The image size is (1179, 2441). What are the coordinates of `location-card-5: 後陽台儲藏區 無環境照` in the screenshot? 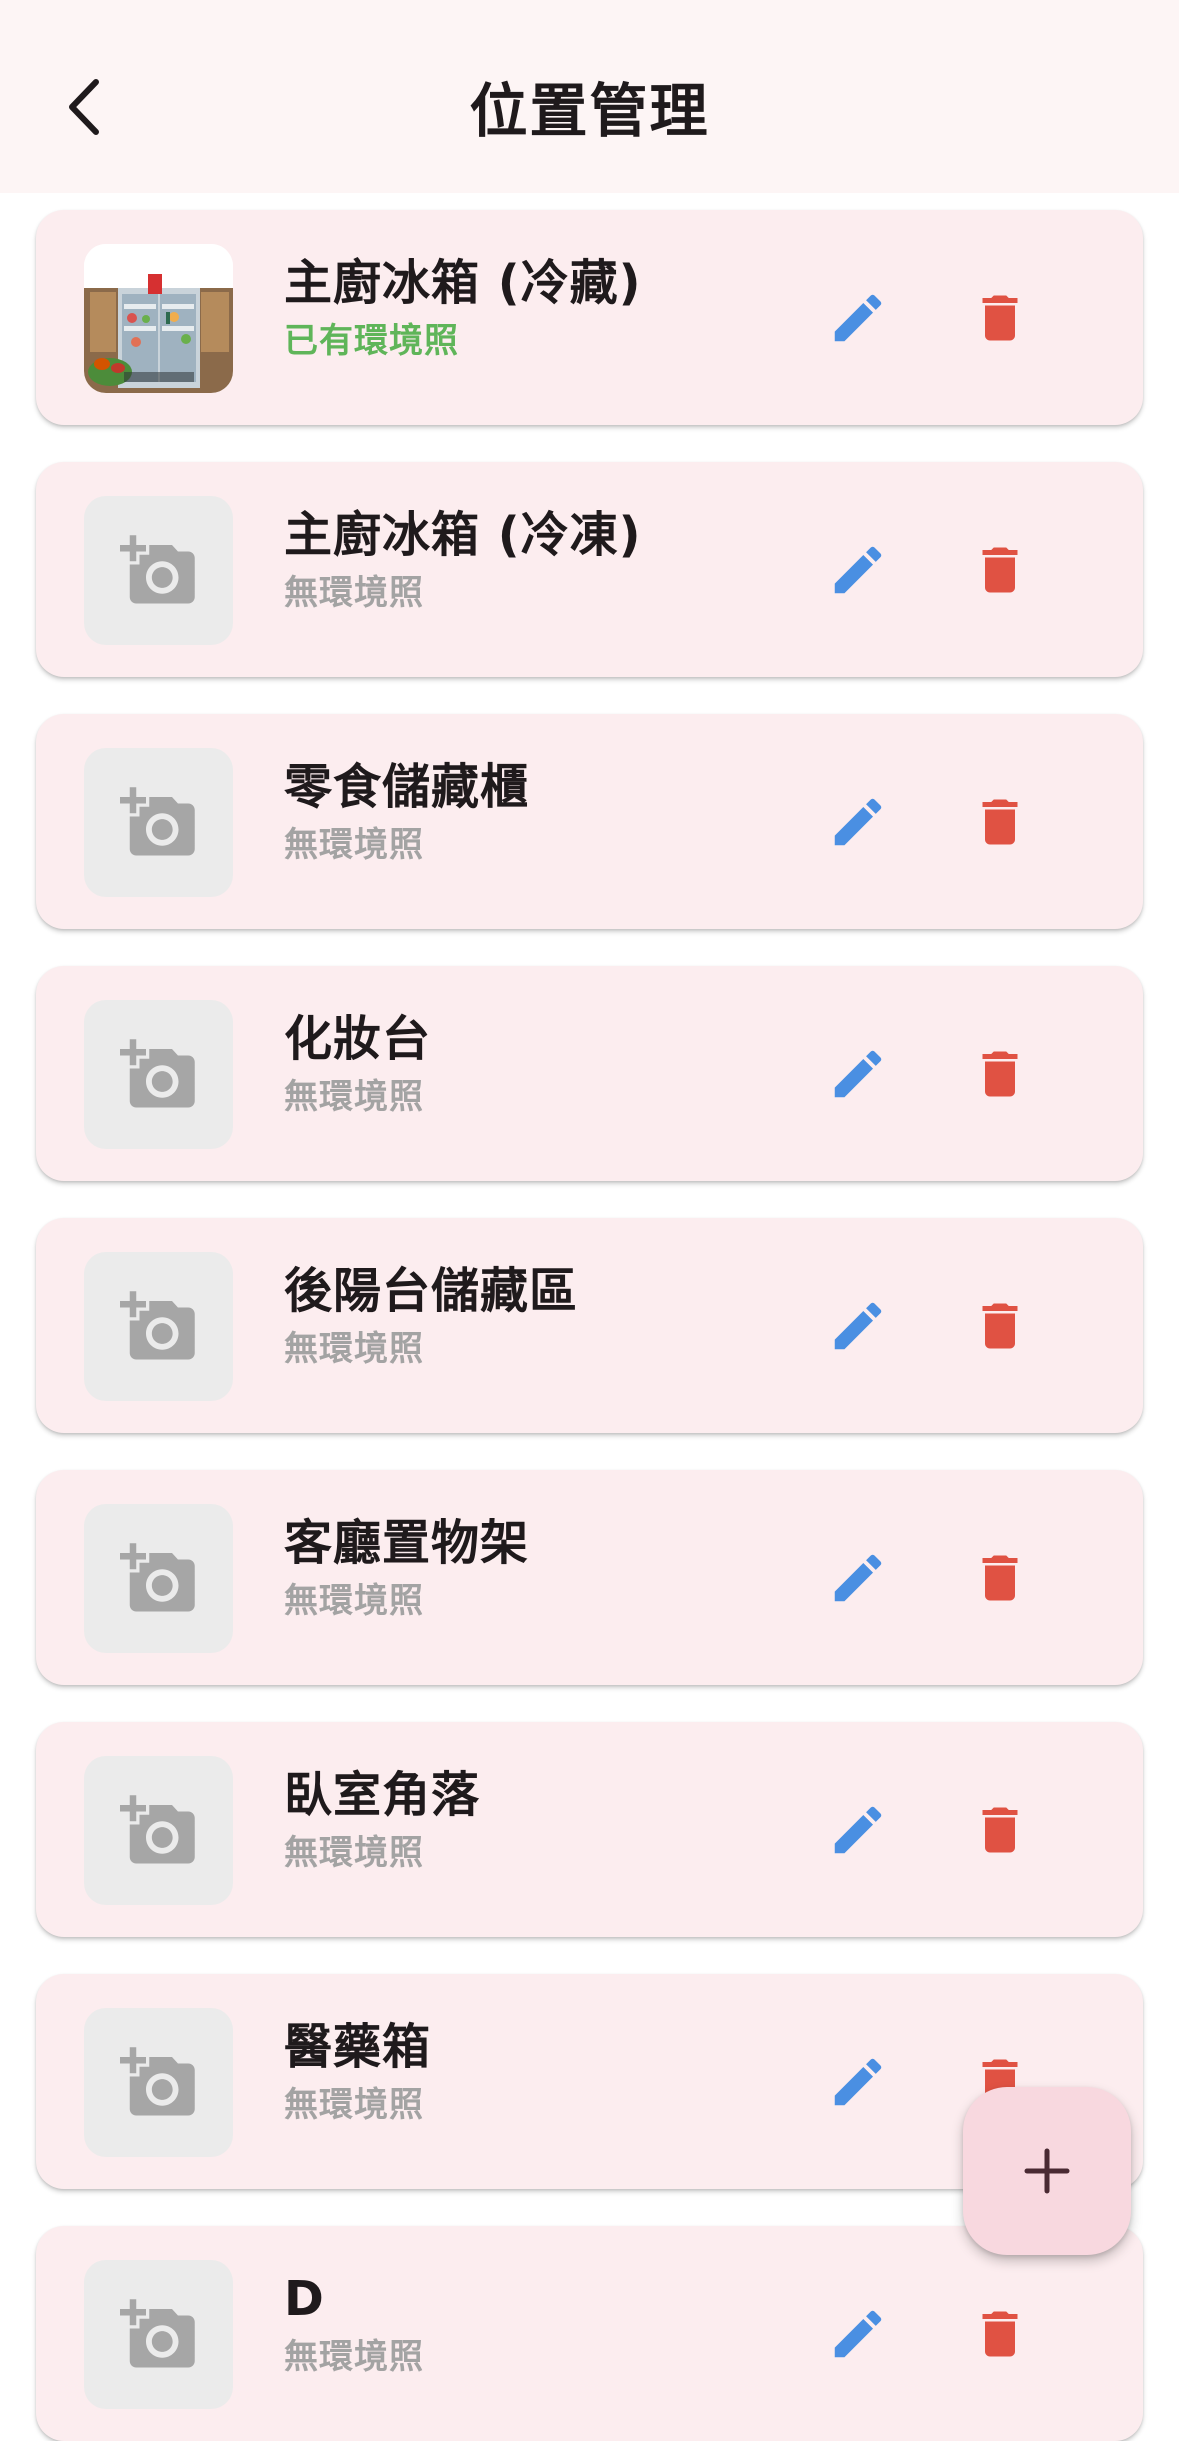 It's located at (589, 1325).